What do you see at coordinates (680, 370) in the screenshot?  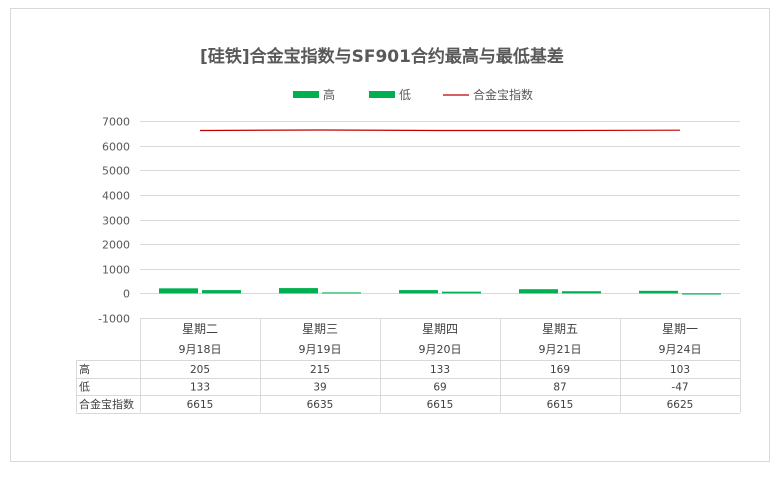 I see `table-cell: 103` at bounding box center [680, 370].